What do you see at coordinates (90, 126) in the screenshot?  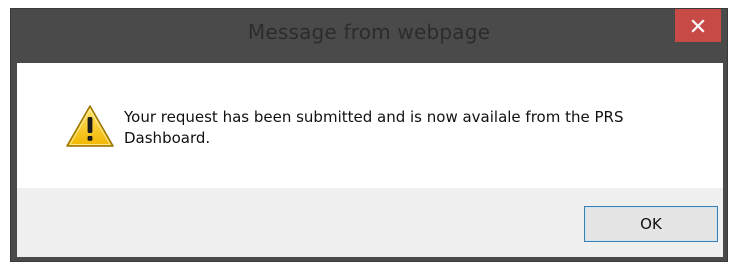 I see `warning-icon` at bounding box center [90, 126].